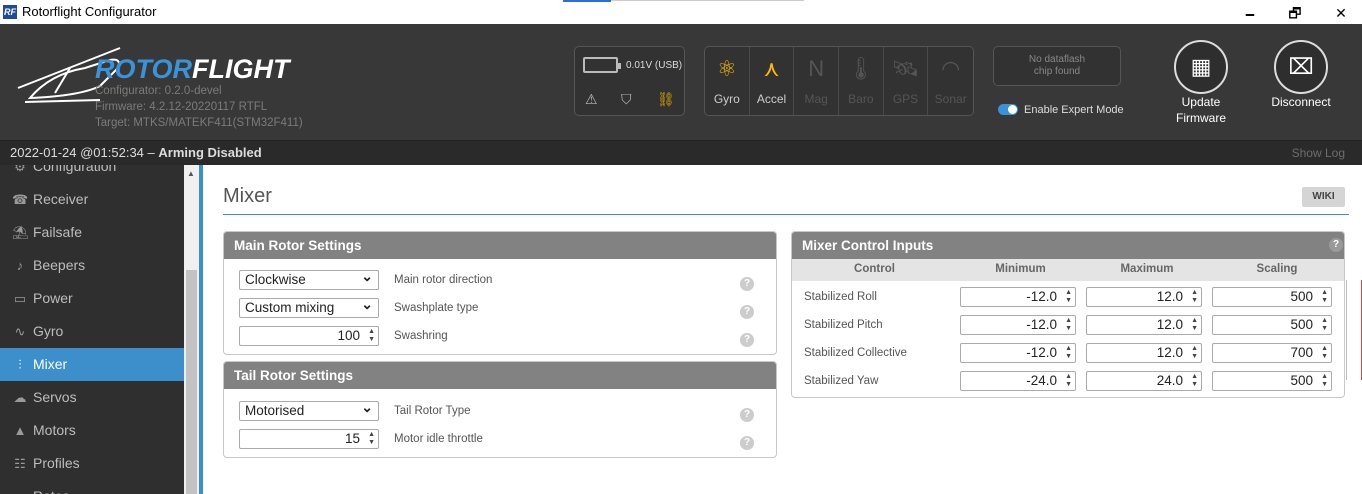 The height and width of the screenshot is (494, 1362). I want to click on sensor-gyro: ⚛ Gyro, so click(727, 81).